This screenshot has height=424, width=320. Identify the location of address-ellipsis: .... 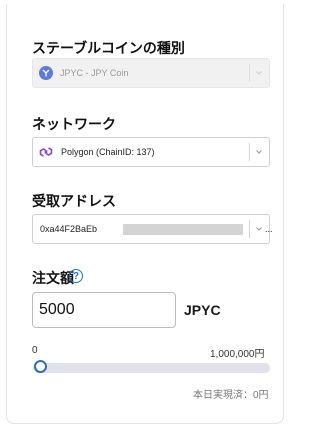
(269, 229).